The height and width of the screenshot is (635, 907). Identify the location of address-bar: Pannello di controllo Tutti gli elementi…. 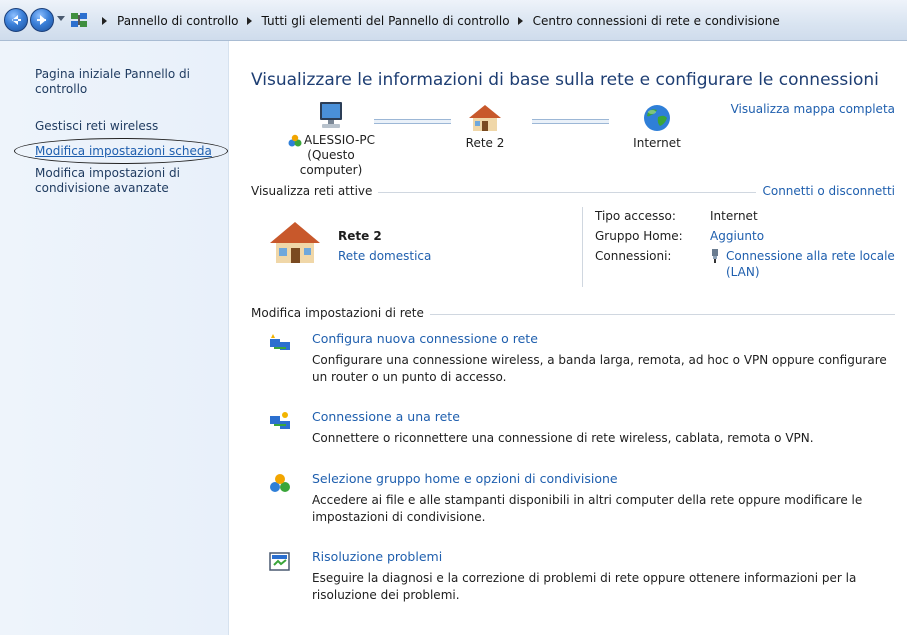
(453, 20).